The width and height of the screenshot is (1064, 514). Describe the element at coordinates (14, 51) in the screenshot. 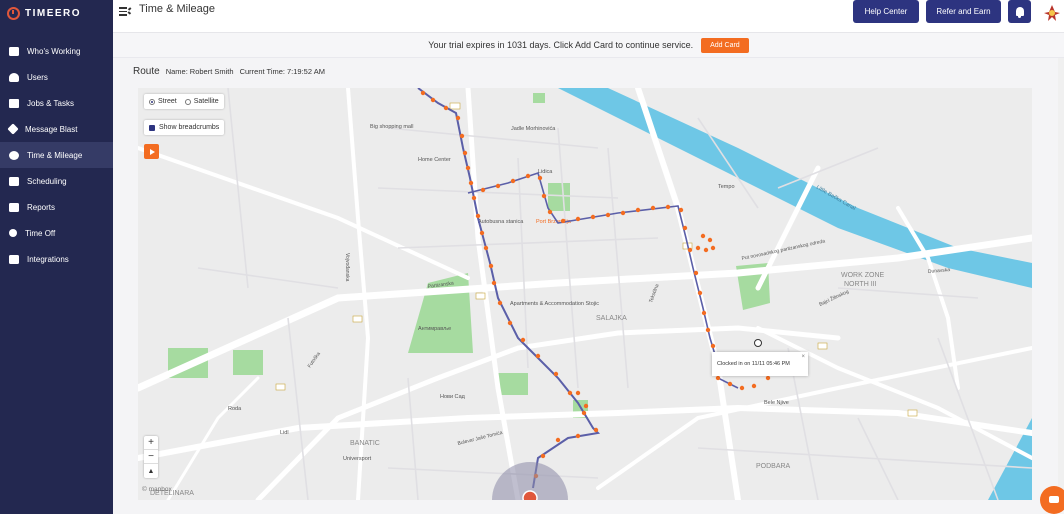

I see `id-card-icon` at that location.